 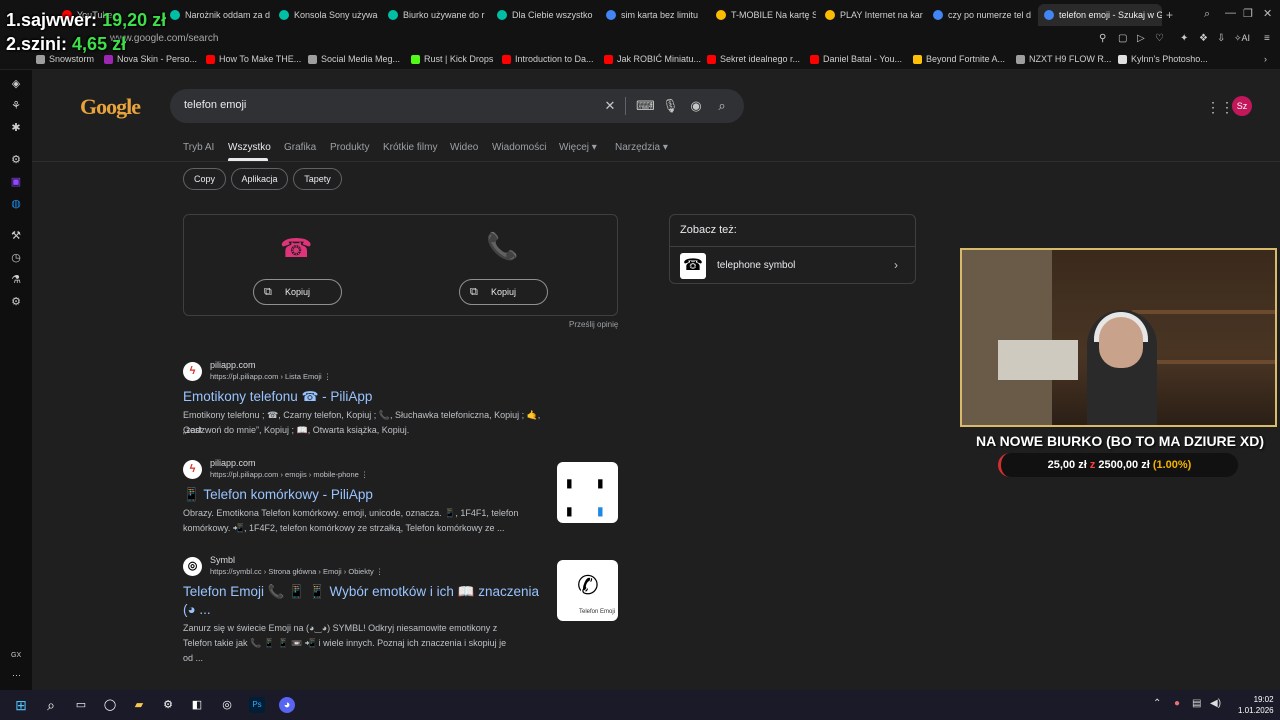 What do you see at coordinates (1122, 38) in the screenshot?
I see `snapshot-icon: ▢` at bounding box center [1122, 38].